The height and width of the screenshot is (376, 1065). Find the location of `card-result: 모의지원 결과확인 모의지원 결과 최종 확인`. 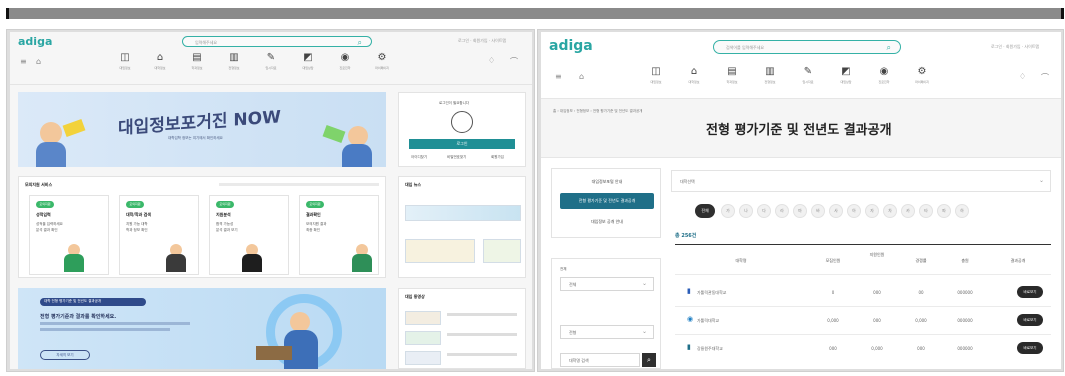

card-result: 모의지원 결과확인 모의지원 결과 최종 확인 is located at coordinates (339, 235).